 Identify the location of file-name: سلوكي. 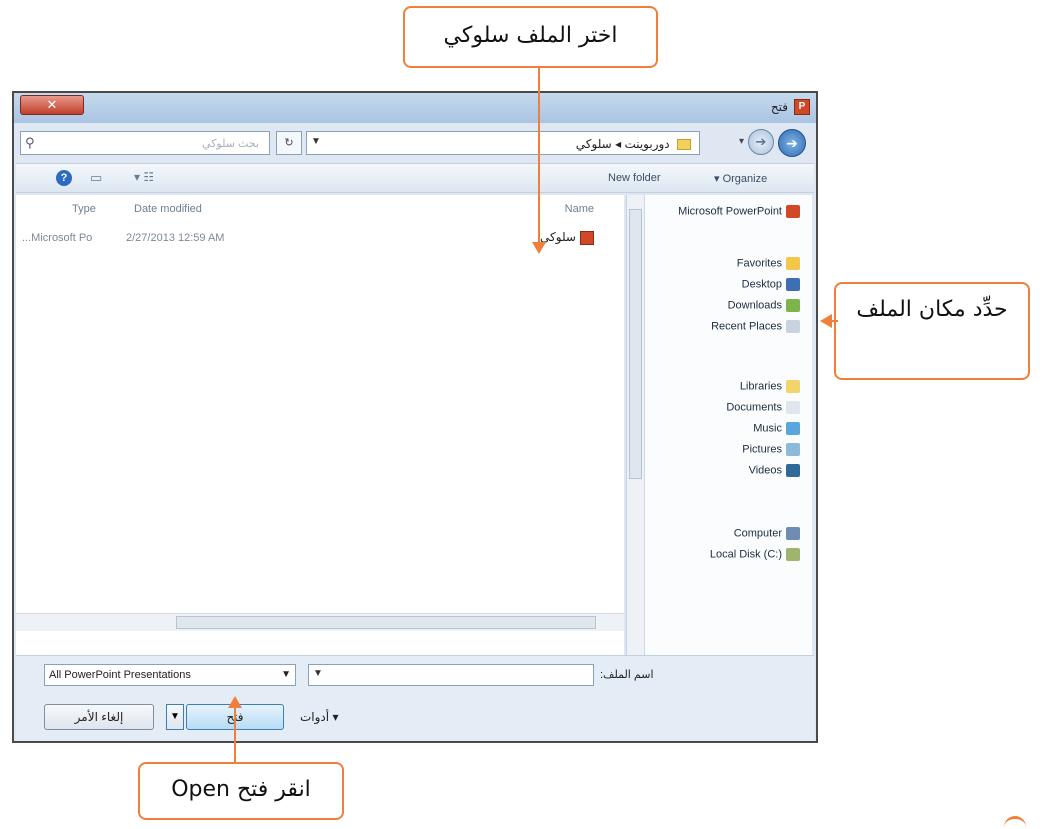
(567, 237).